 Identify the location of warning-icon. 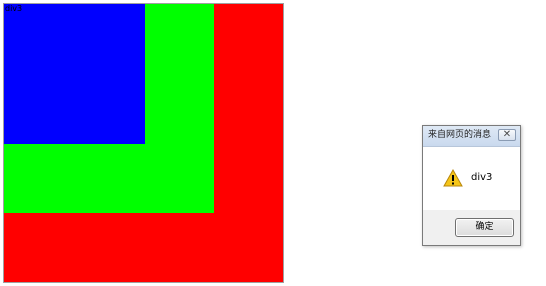
(453, 178).